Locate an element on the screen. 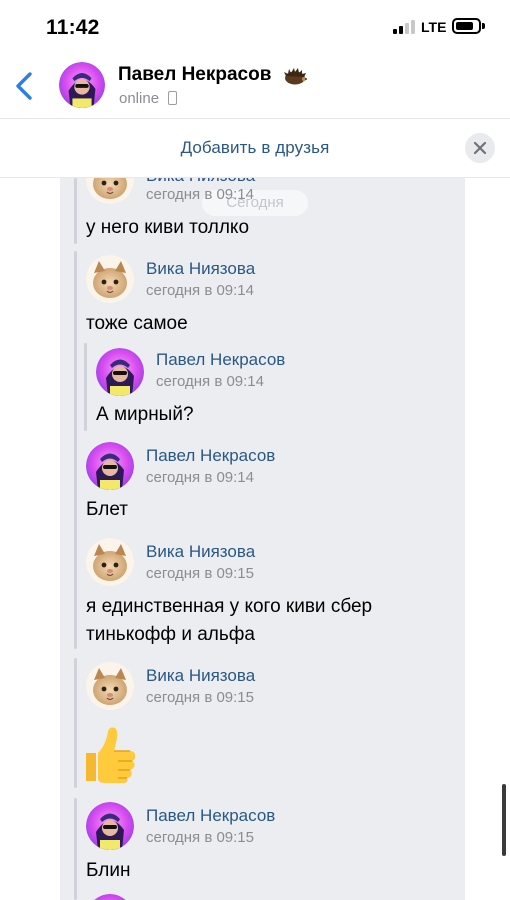 This screenshot has width=510, height=900. close-icon is located at coordinates (480, 148).